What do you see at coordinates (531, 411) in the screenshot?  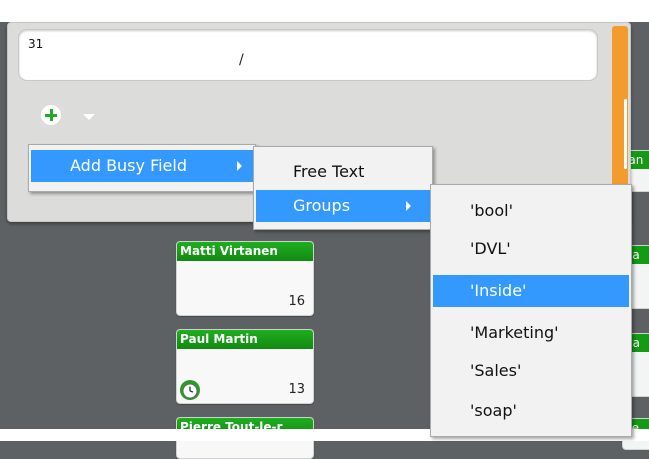 I see `menu-item-group: 'soap'` at bounding box center [531, 411].